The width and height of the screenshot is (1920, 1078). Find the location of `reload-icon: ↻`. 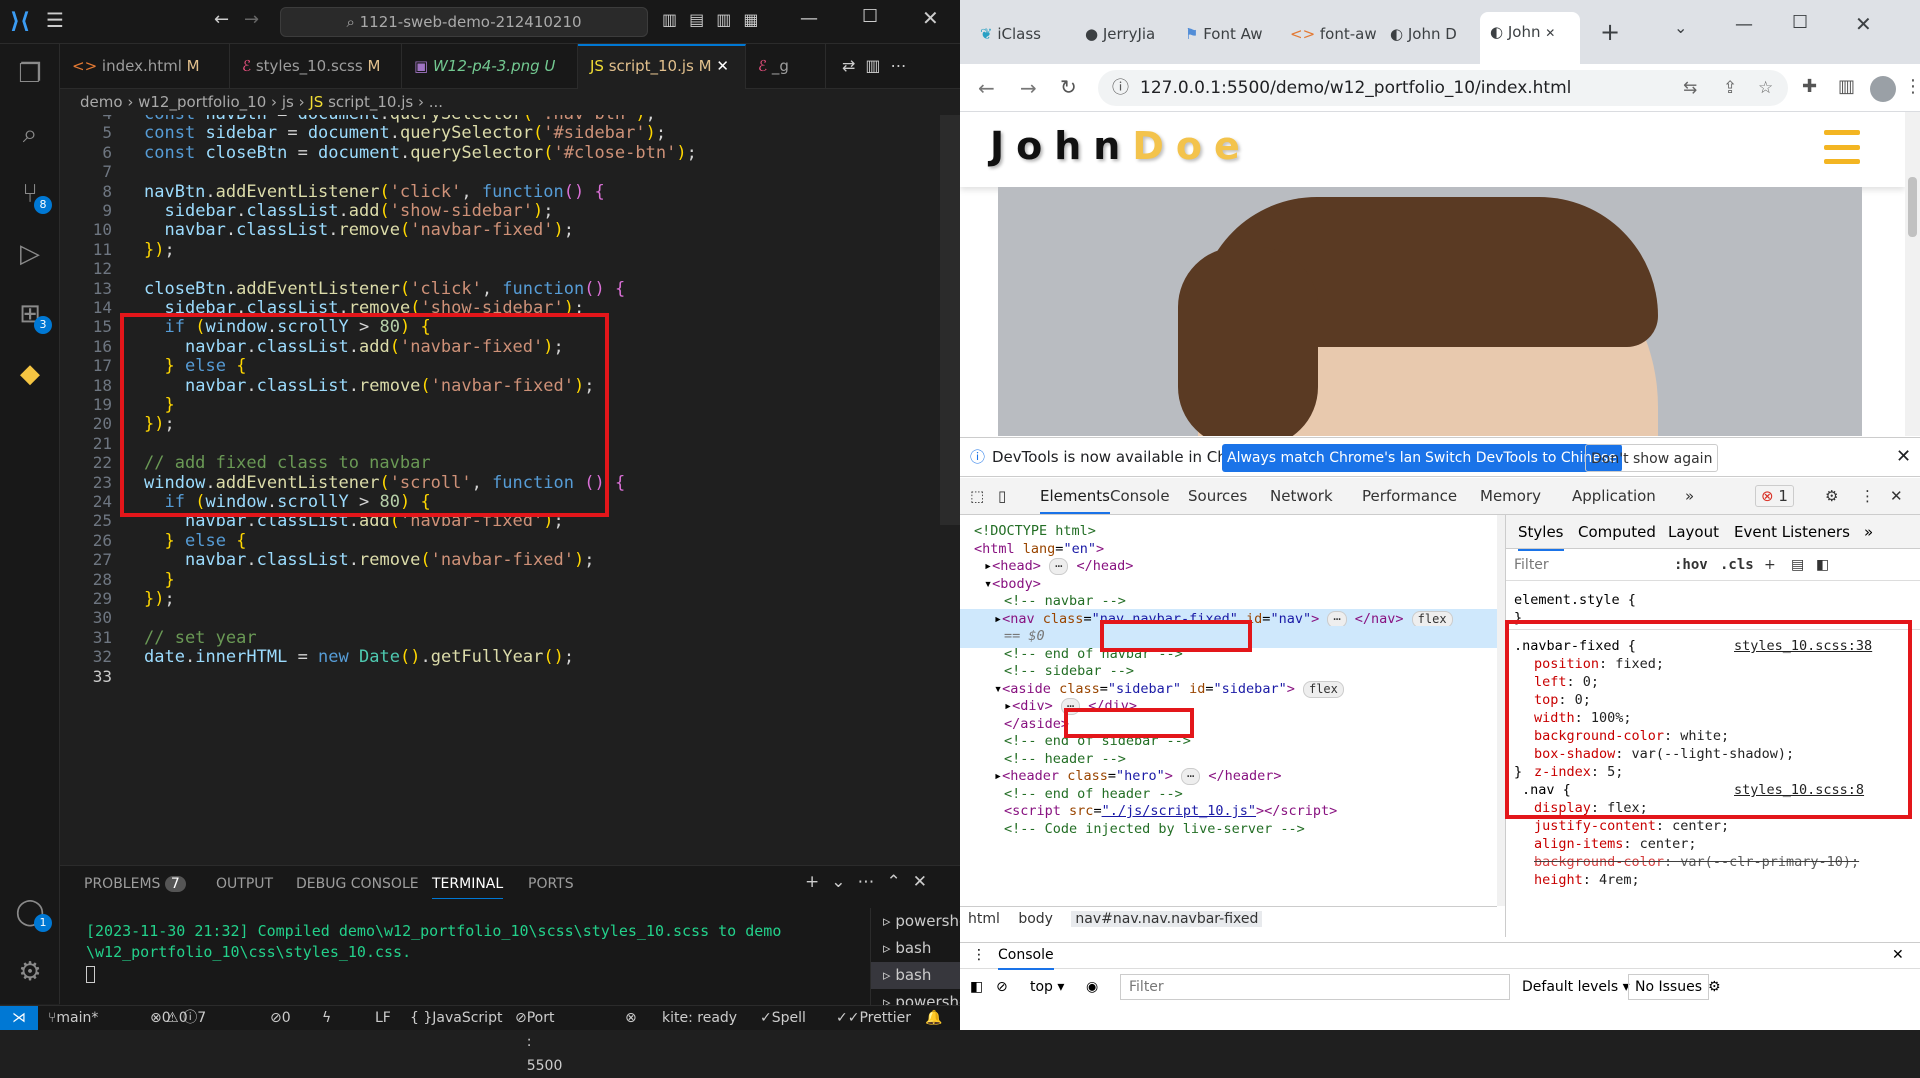

reload-icon: ↻ is located at coordinates (1068, 87).